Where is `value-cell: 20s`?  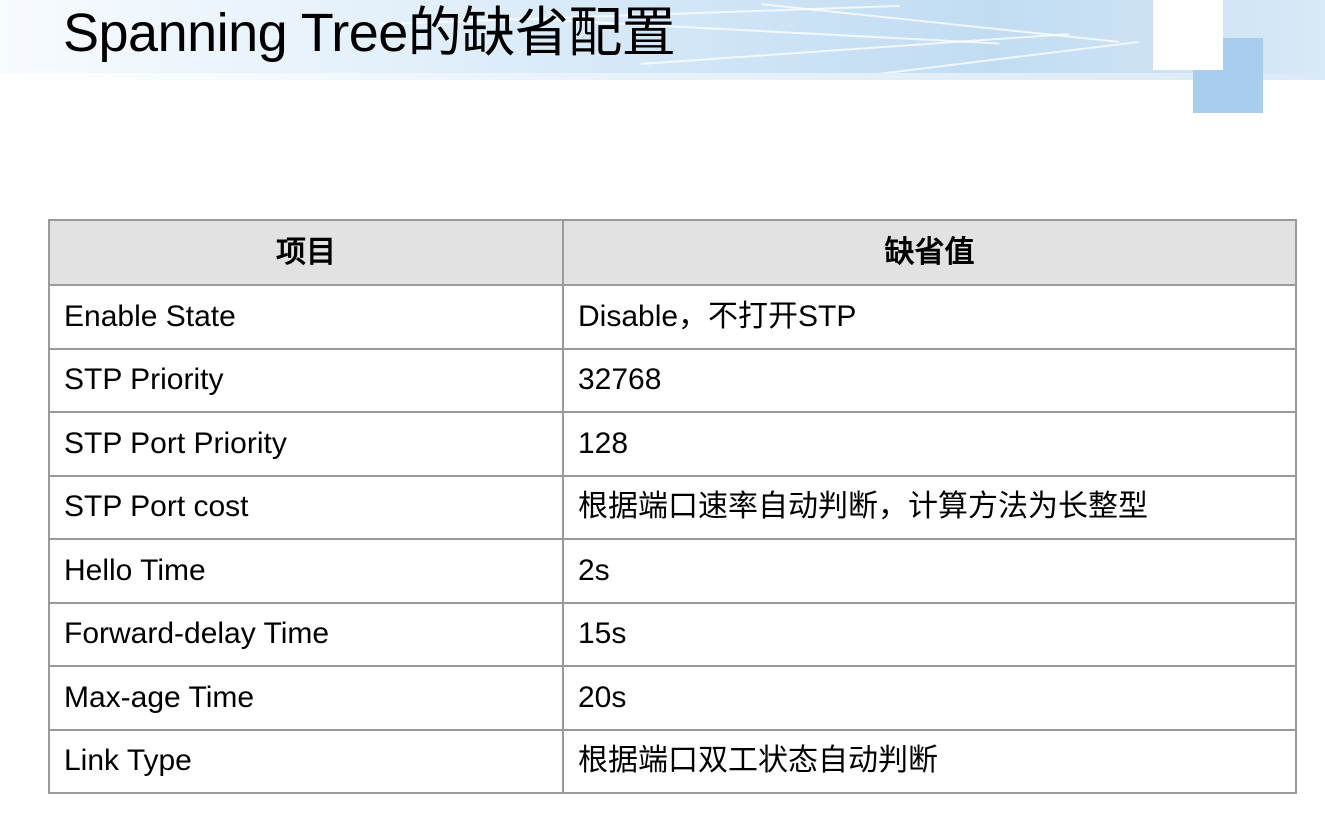
value-cell: 20s is located at coordinates (929, 698).